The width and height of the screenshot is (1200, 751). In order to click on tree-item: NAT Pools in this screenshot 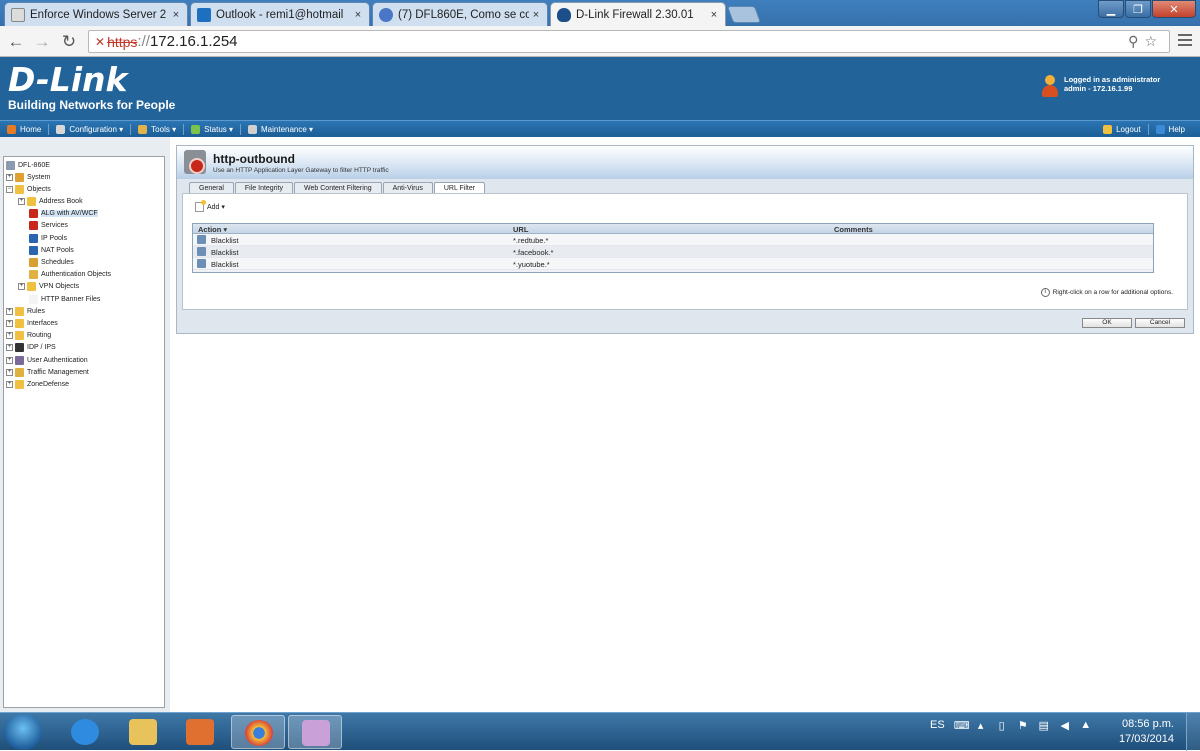, I will do `click(46, 250)`.